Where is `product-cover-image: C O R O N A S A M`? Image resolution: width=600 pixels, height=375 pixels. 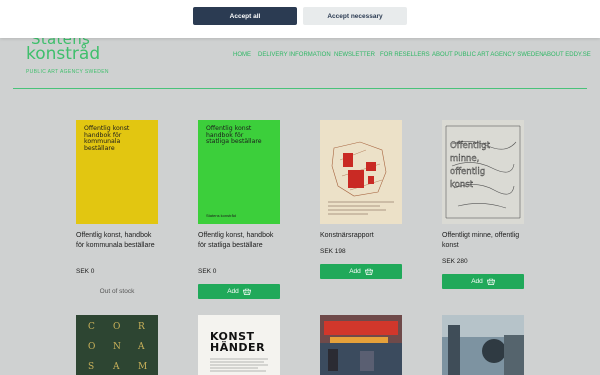
product-cover-image: C O R O N A S A M is located at coordinates (117, 345).